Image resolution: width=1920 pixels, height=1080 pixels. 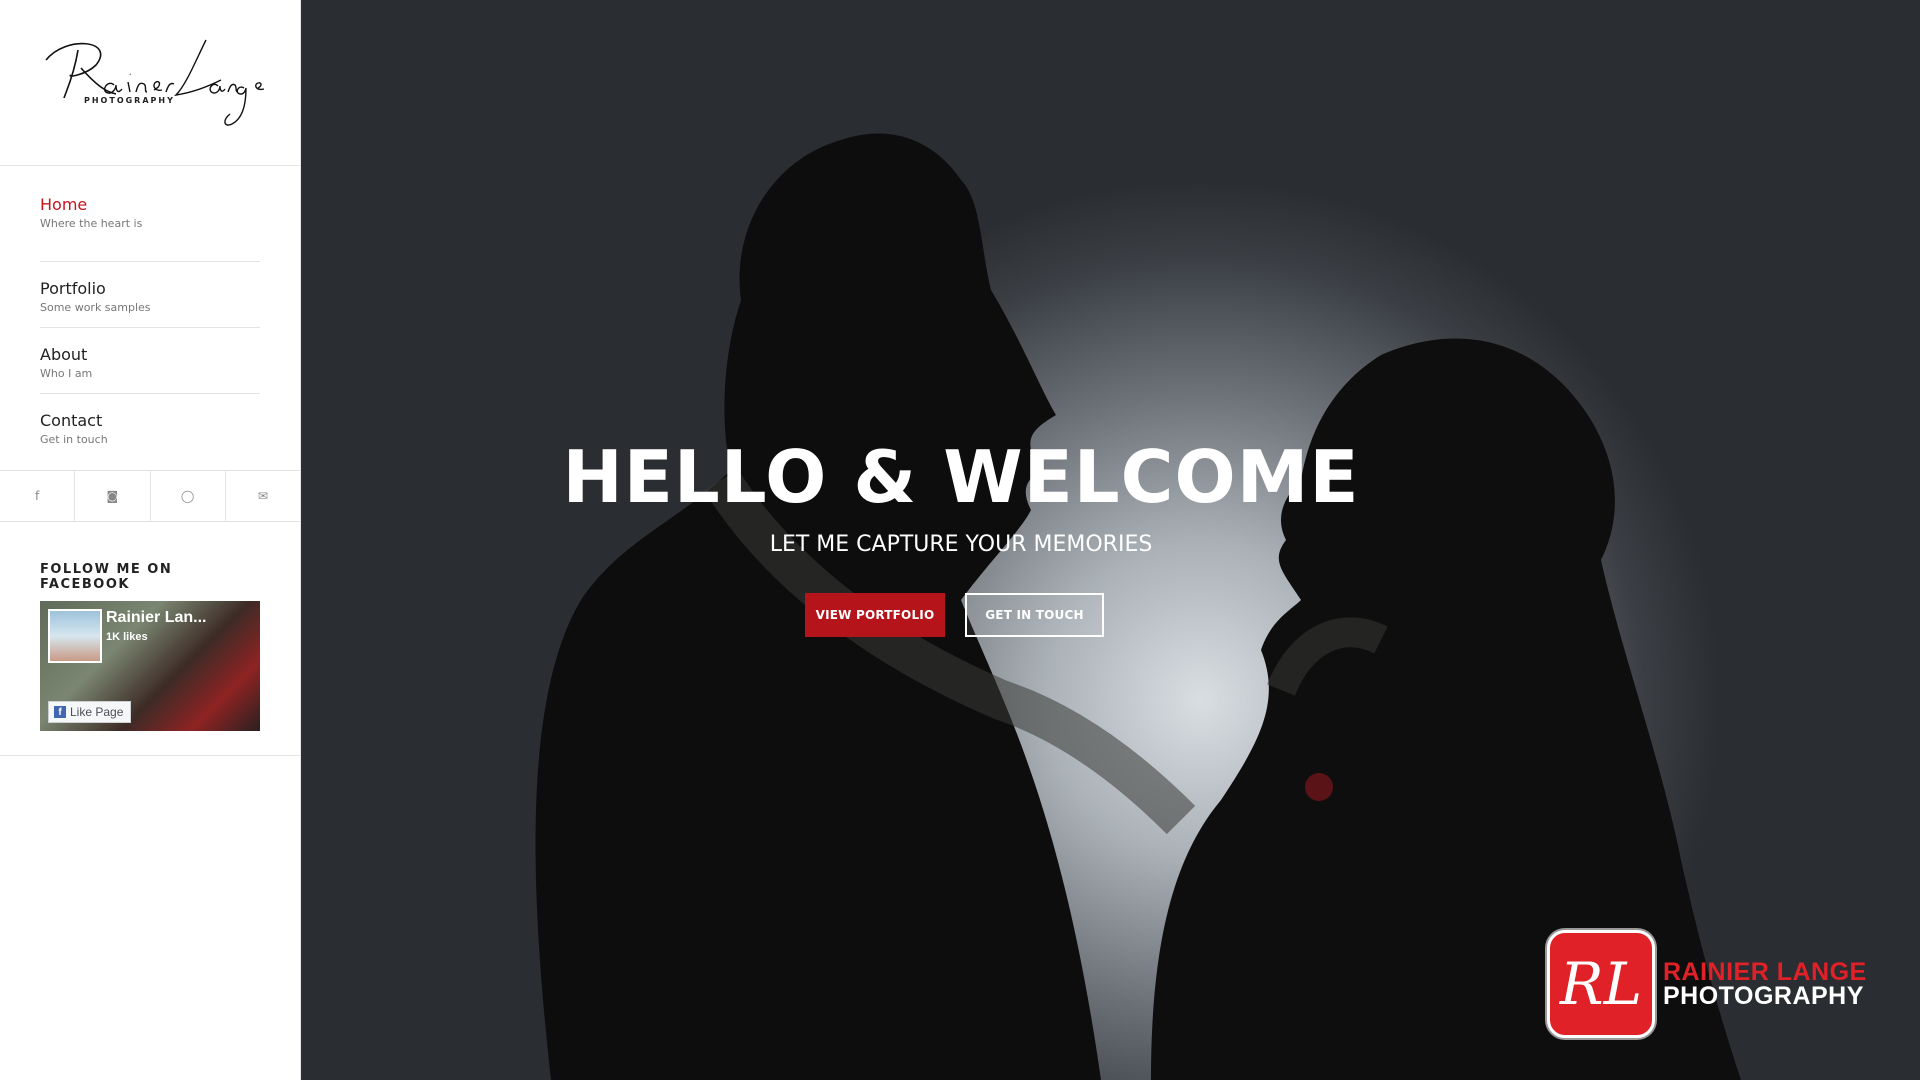 I want to click on watermark-line2: PHOTOGRAPHY, so click(x=1763, y=996).